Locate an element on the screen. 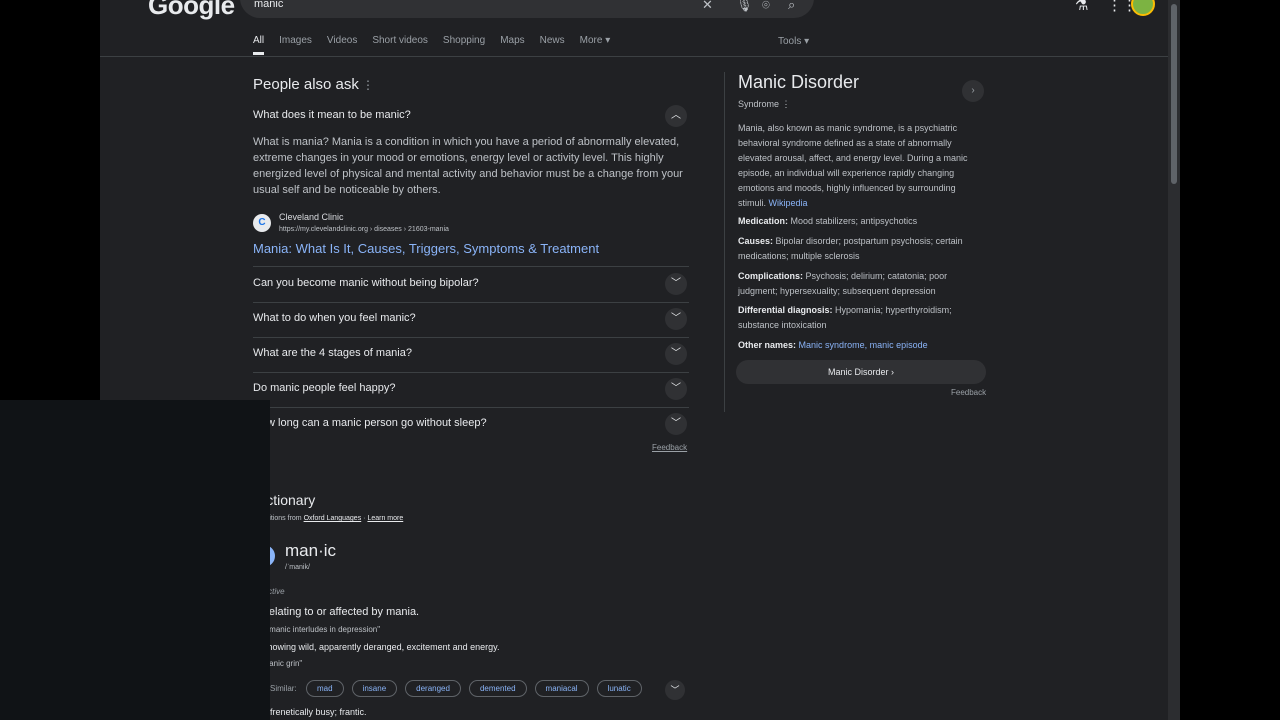 Image resolution: width=1280 pixels, height=720 pixels. paa-feedback-link: Feedback is located at coordinates (669, 447).